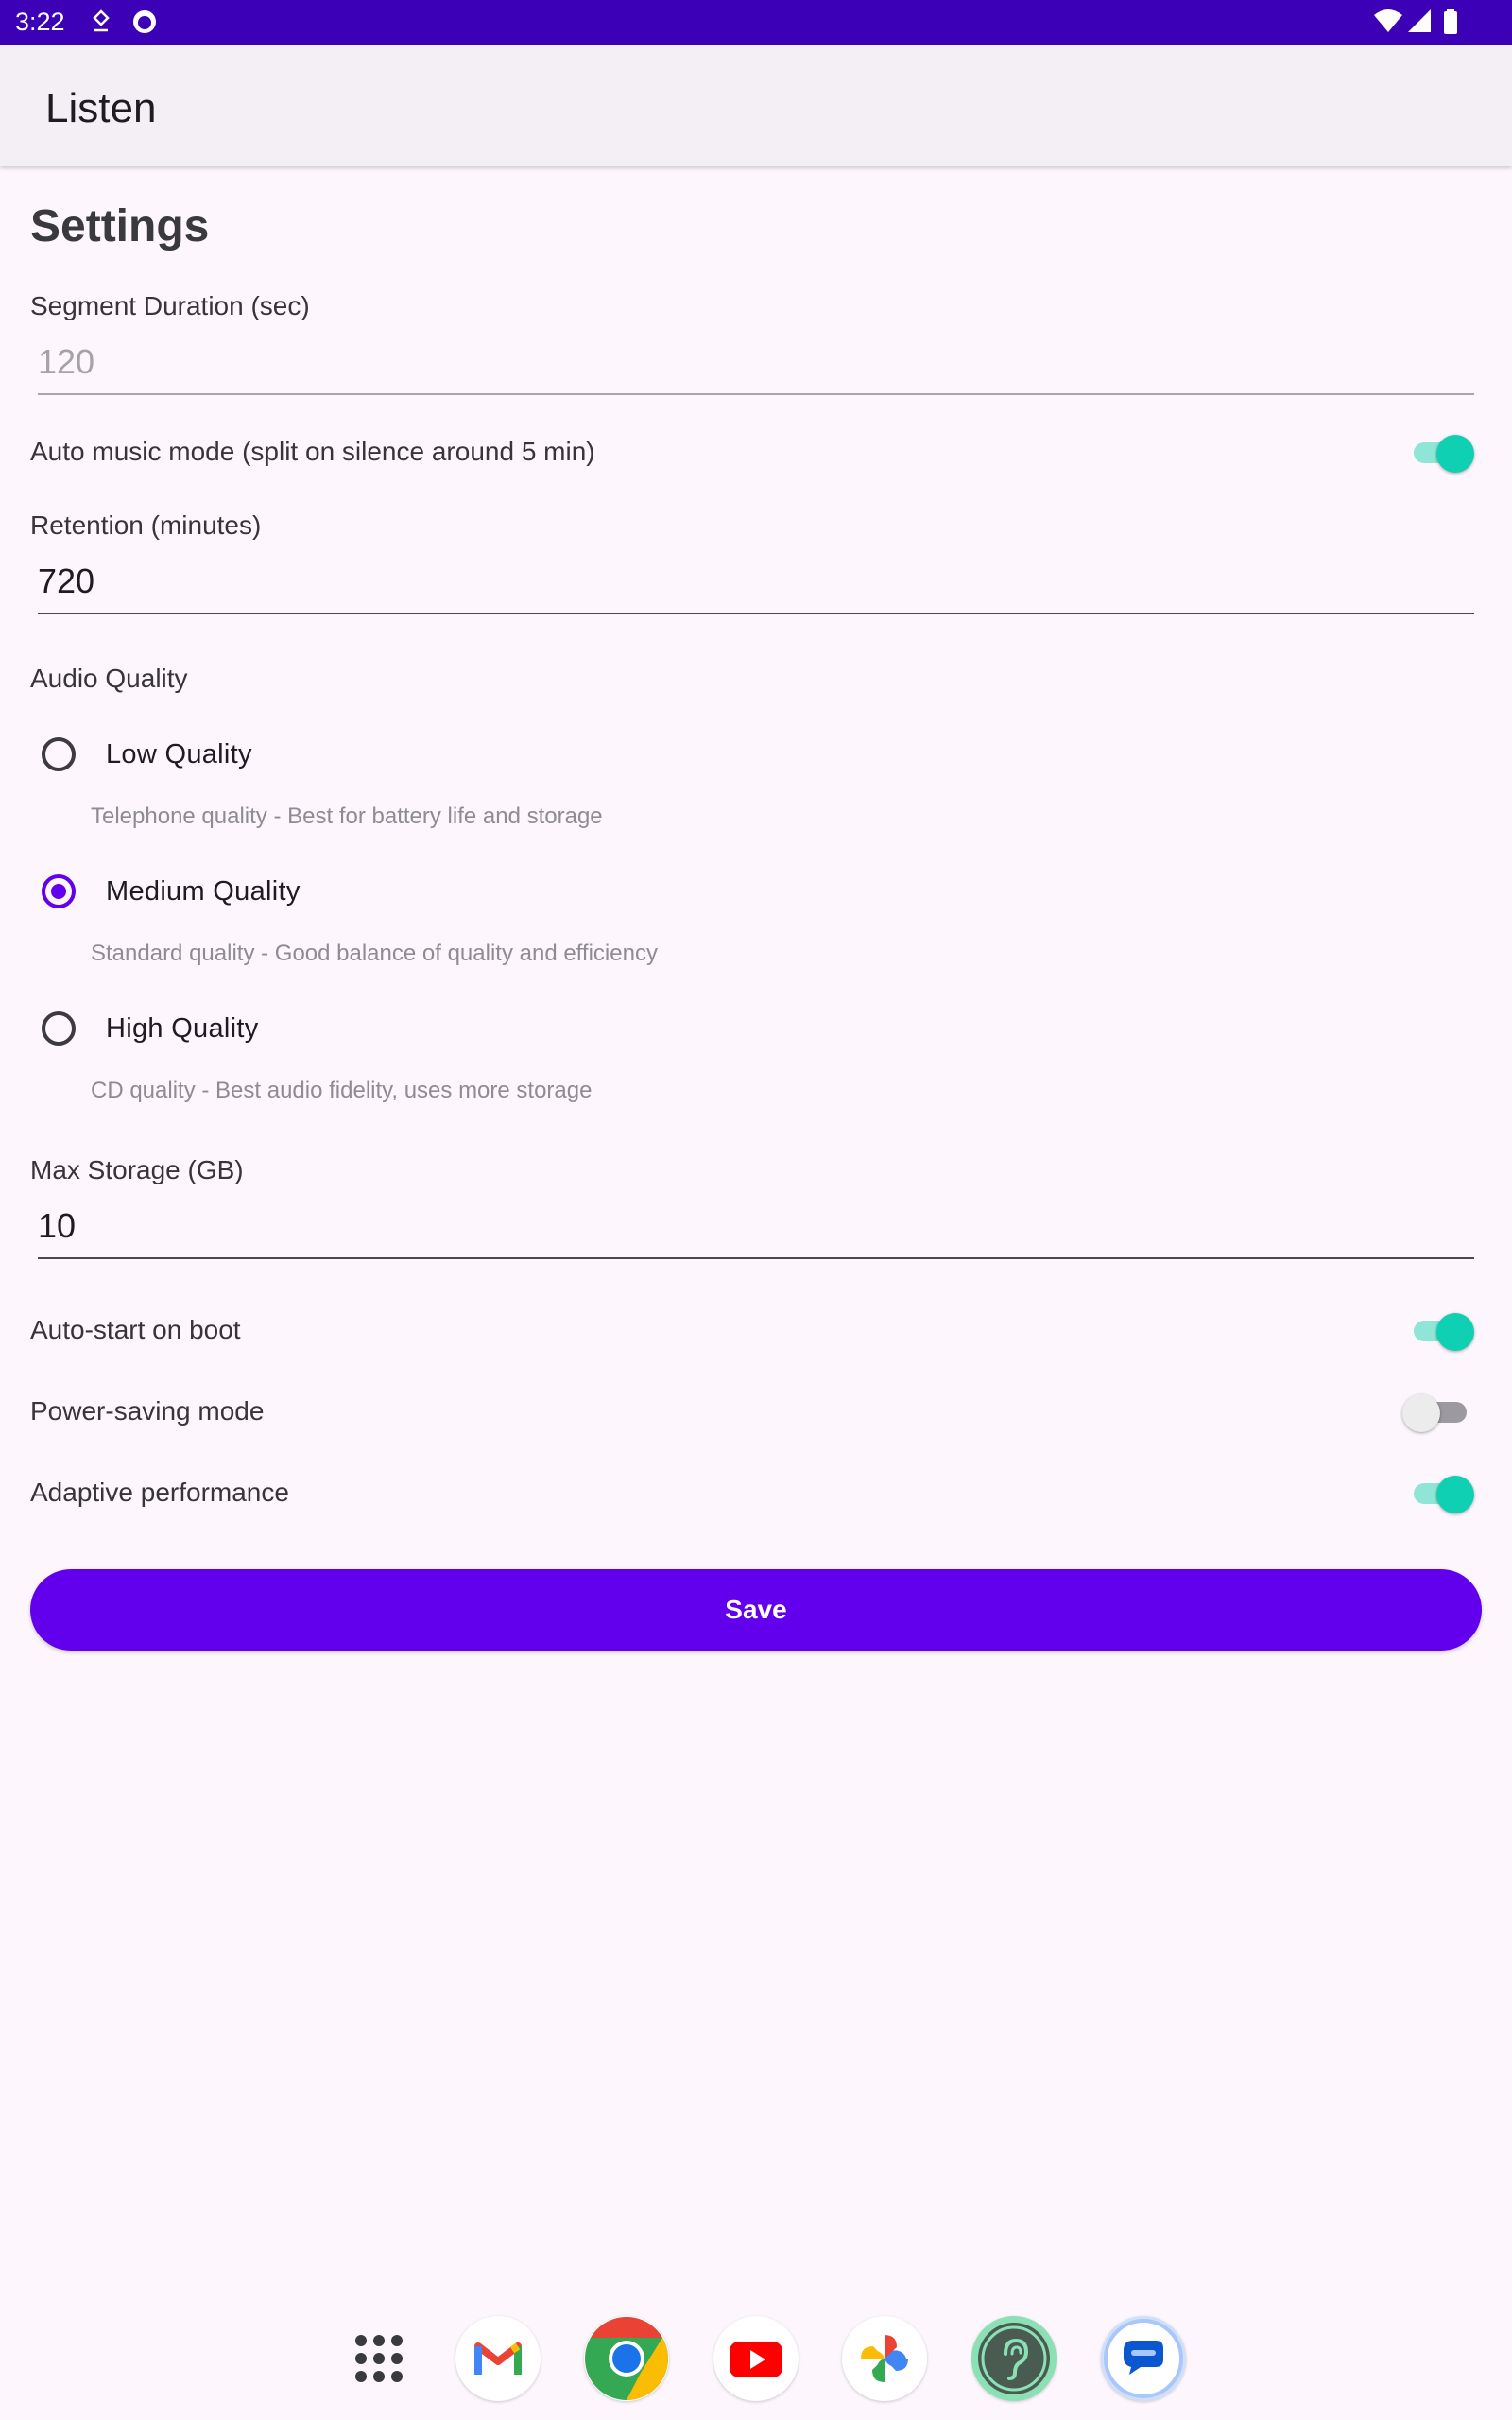  What do you see at coordinates (1419, 24) in the screenshot?
I see `cellular-signal-icon` at bounding box center [1419, 24].